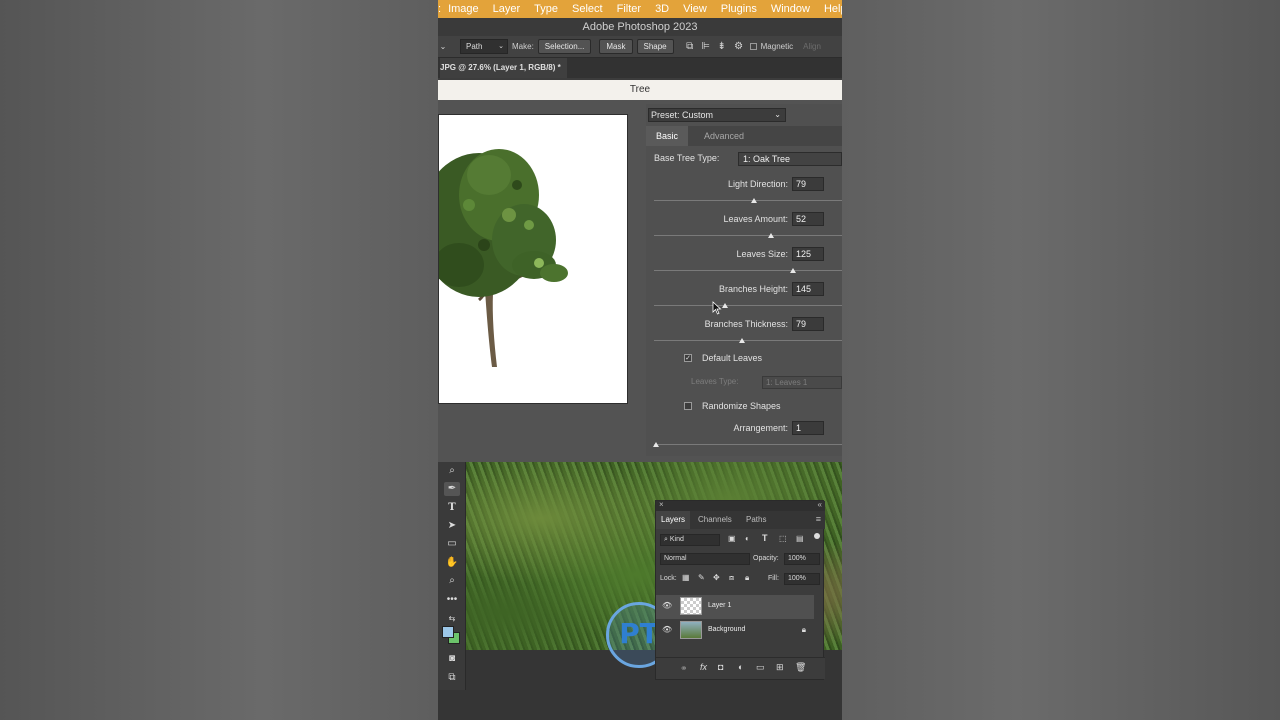  I want to click on light-direction-slider, so click(748, 200).